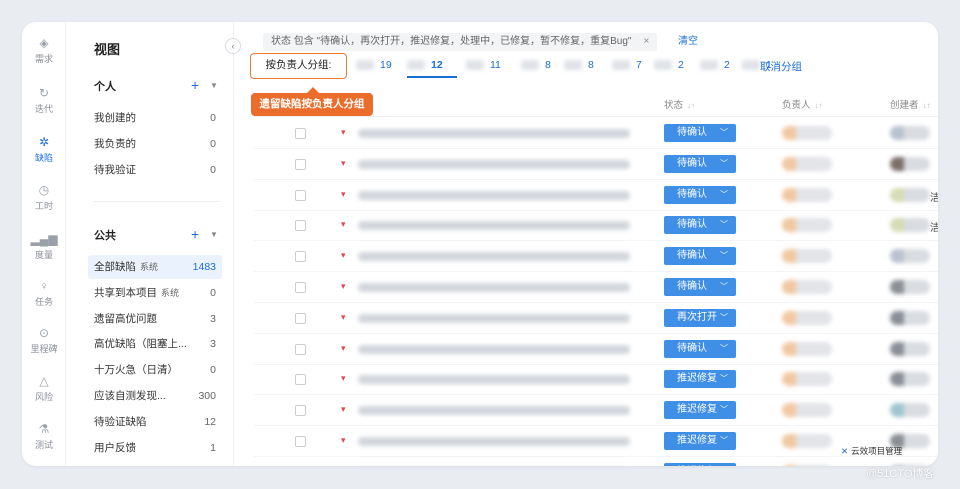  What do you see at coordinates (44, 246) in the screenshot?
I see `nav-metric: ▂▄▆ 度量` at bounding box center [44, 246].